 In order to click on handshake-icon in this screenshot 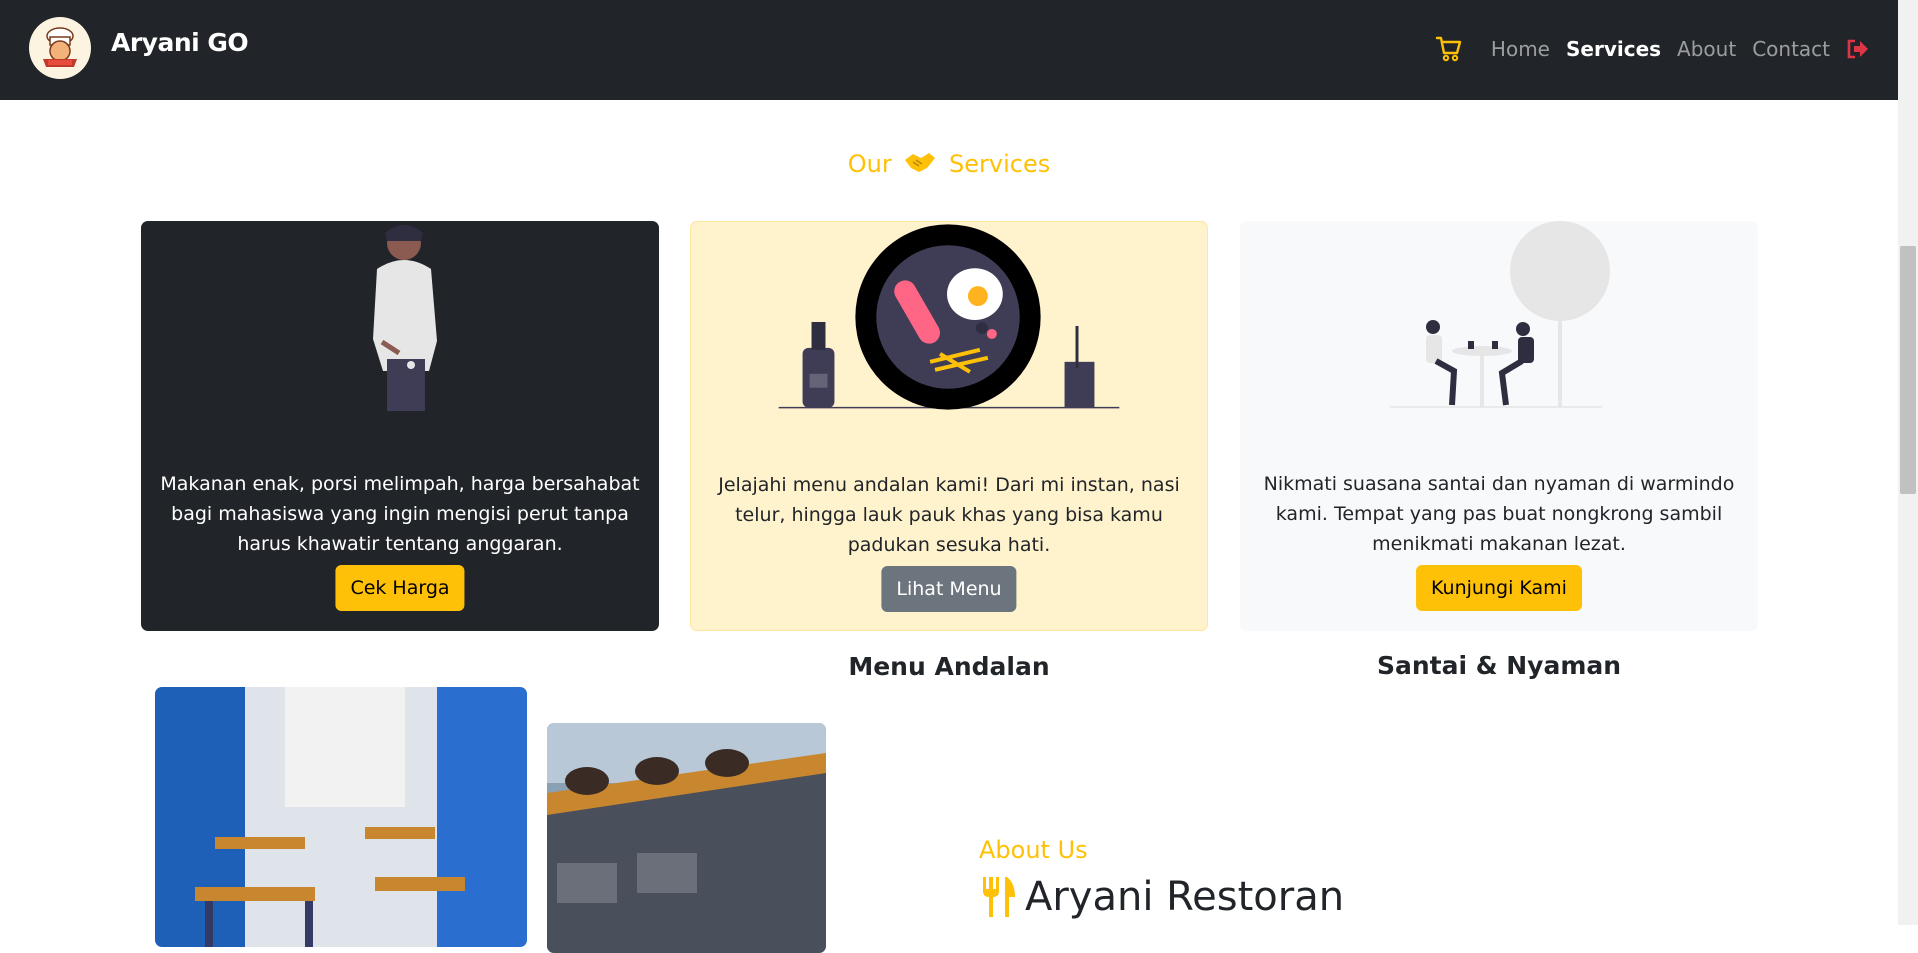, I will do `click(920, 166)`.